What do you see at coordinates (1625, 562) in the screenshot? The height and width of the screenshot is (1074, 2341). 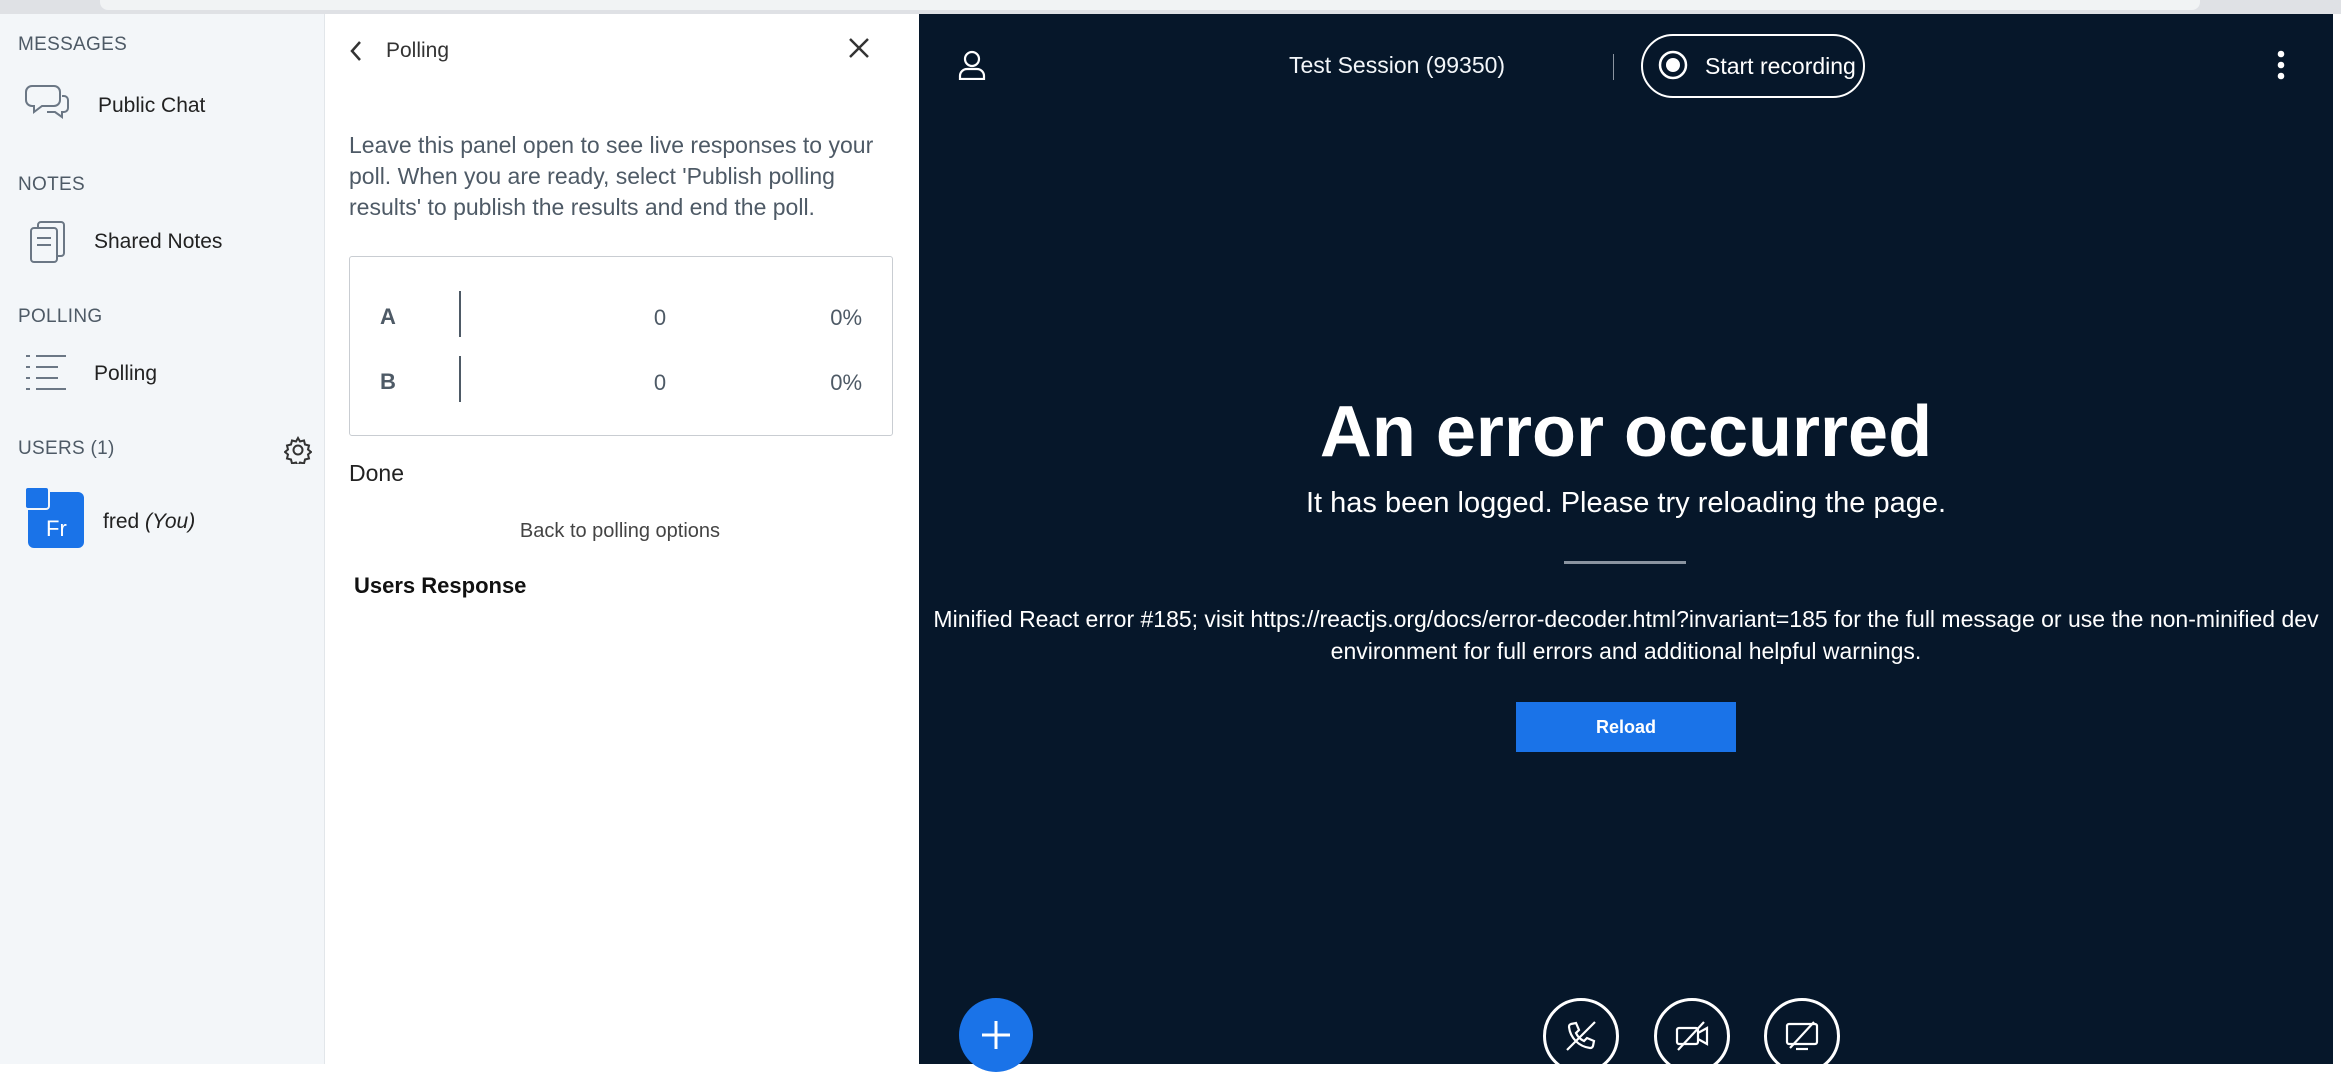 I see `error-separator` at bounding box center [1625, 562].